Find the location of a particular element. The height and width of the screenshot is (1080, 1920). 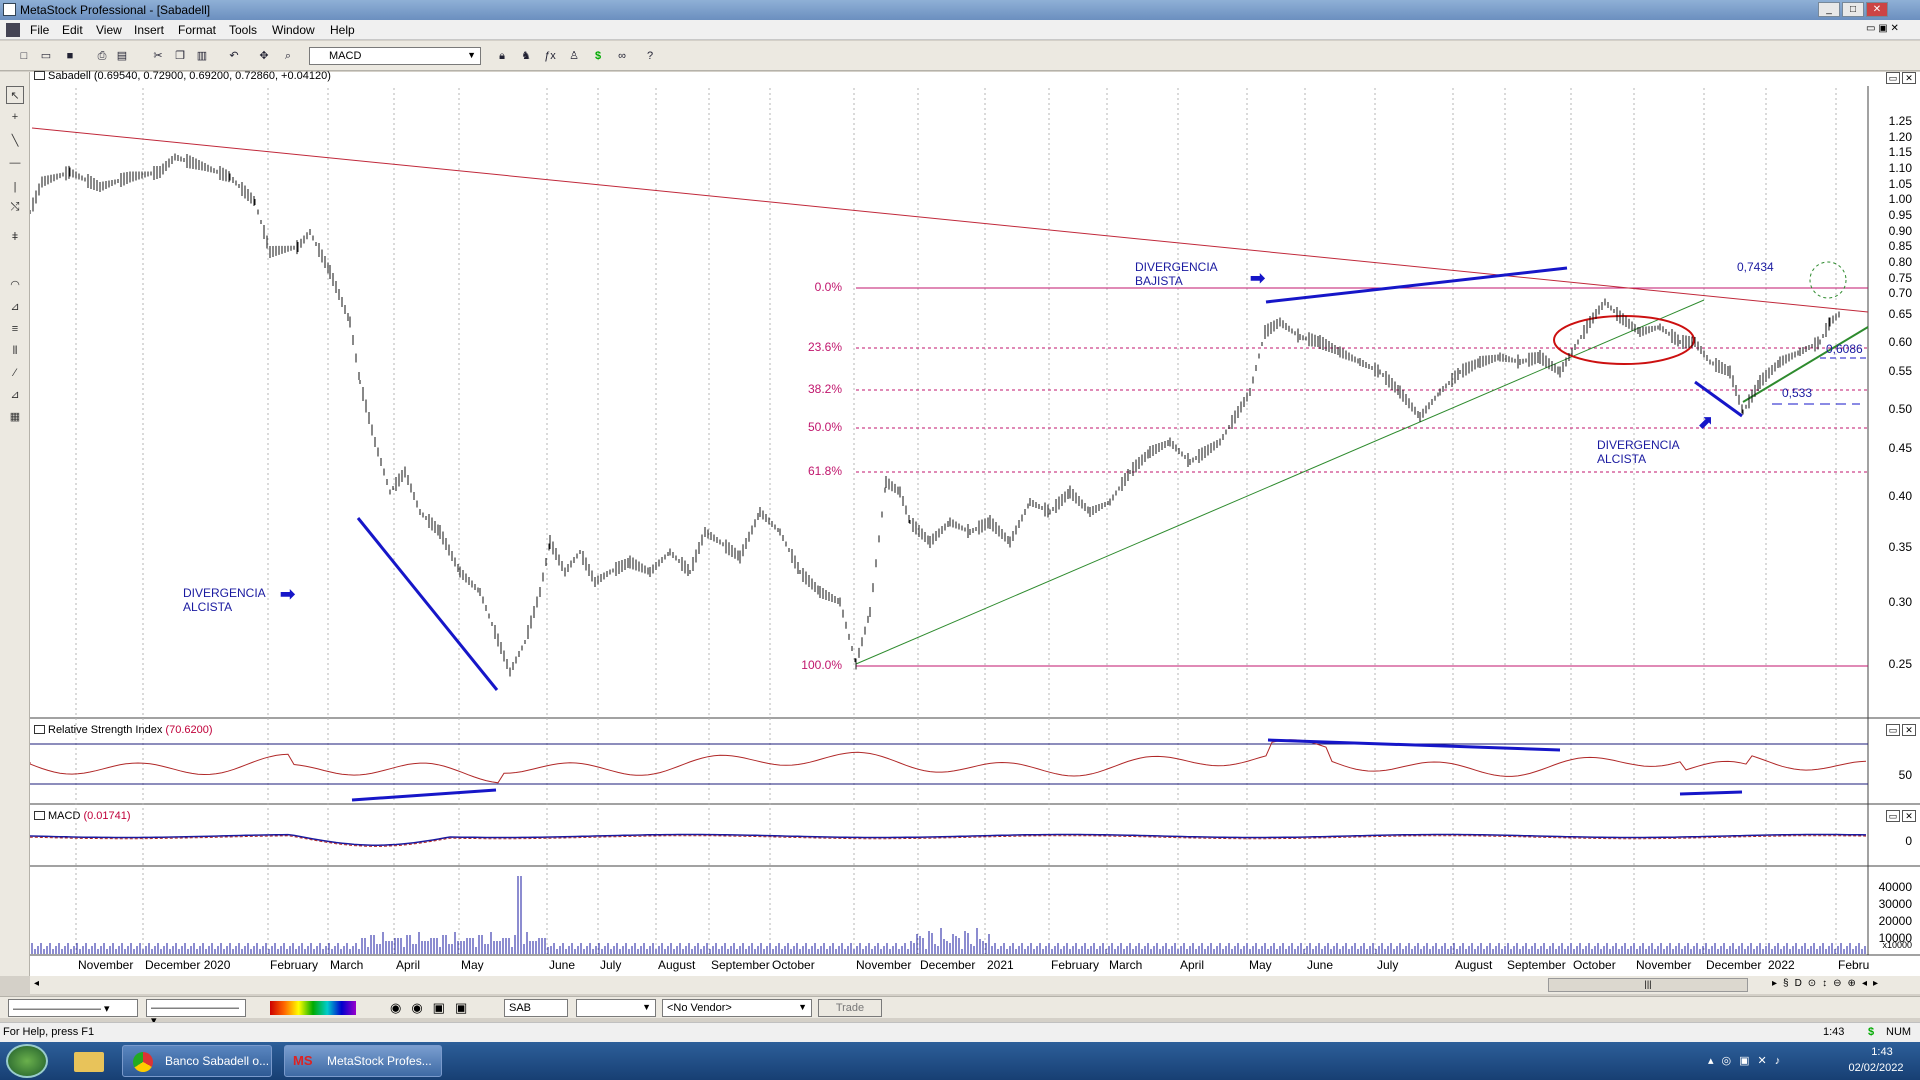

price-axis-label: 0.60 is located at coordinates (1900, 342).